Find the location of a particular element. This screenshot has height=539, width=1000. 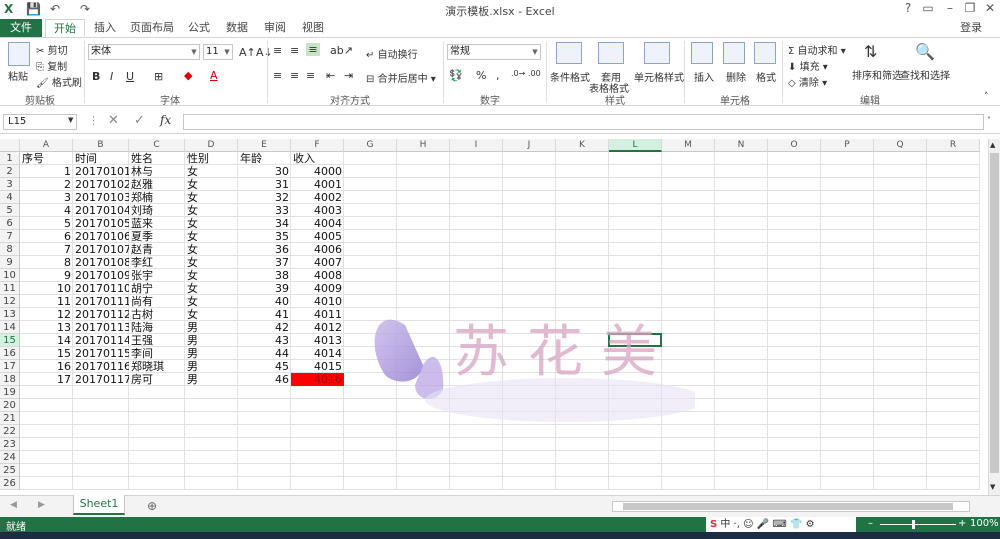

sort-filter-button: 排序和筛选 is located at coordinates (877, 74).